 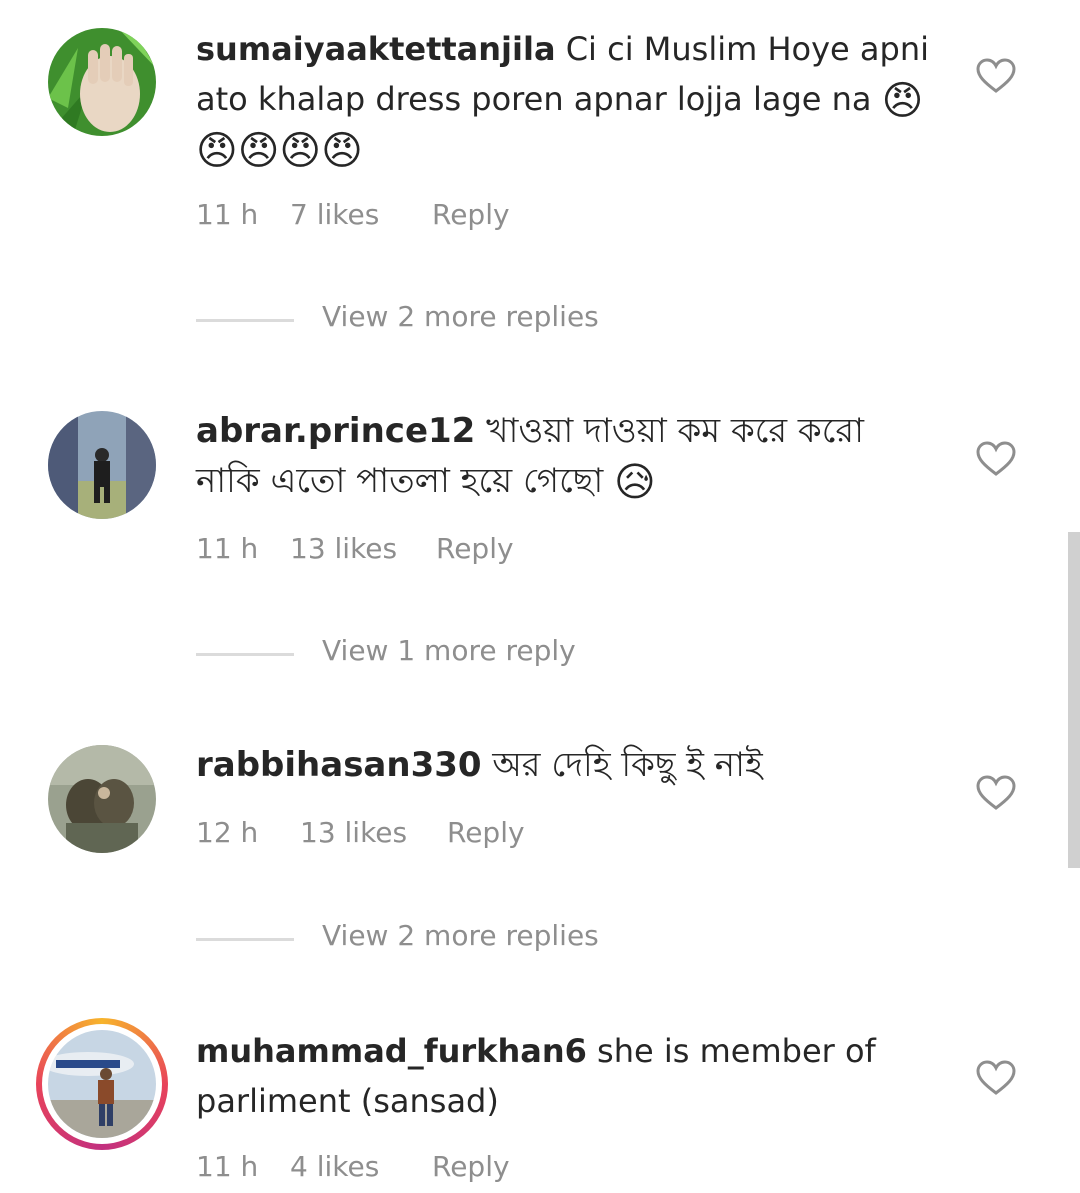 I want to click on comment-likes: 4 likes, so click(x=334, y=1166).